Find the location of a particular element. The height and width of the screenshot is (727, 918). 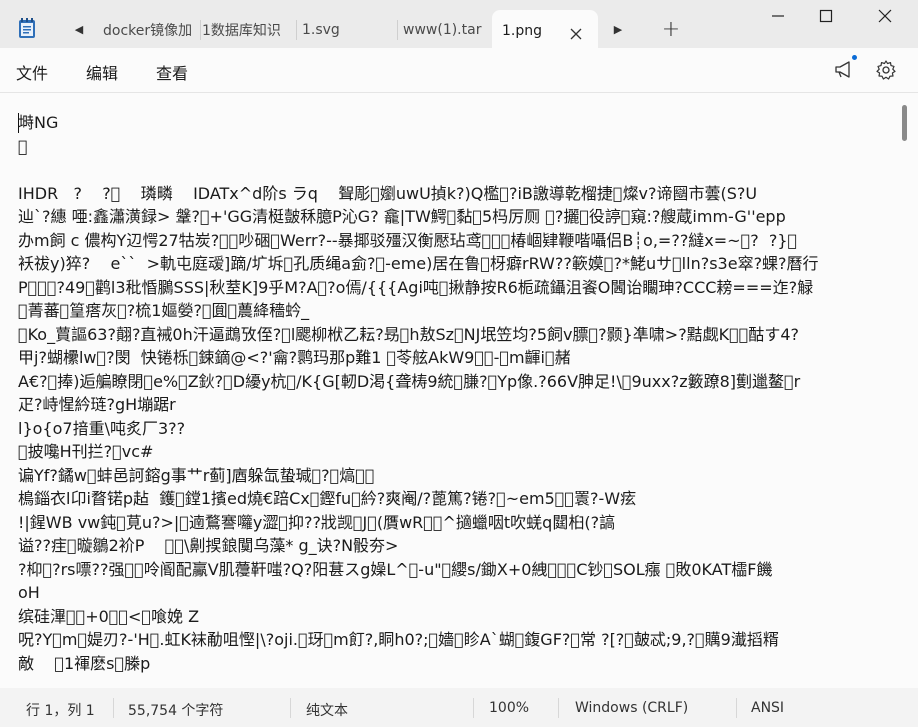

caret-left-icon: ◀ is located at coordinates (79, 29).